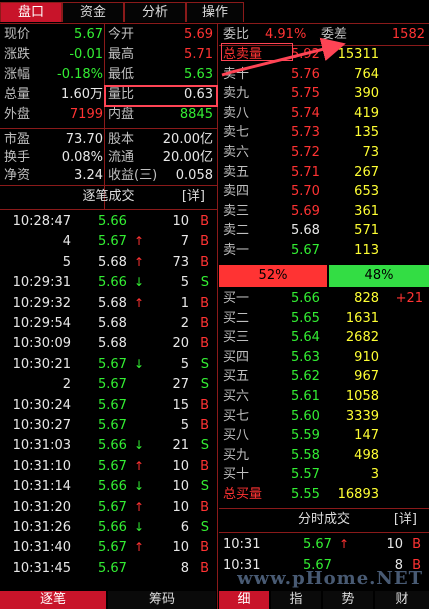  Describe the element at coordinates (257, 52) in the screenshot. I see `zongmailiang-highlight` at that location.